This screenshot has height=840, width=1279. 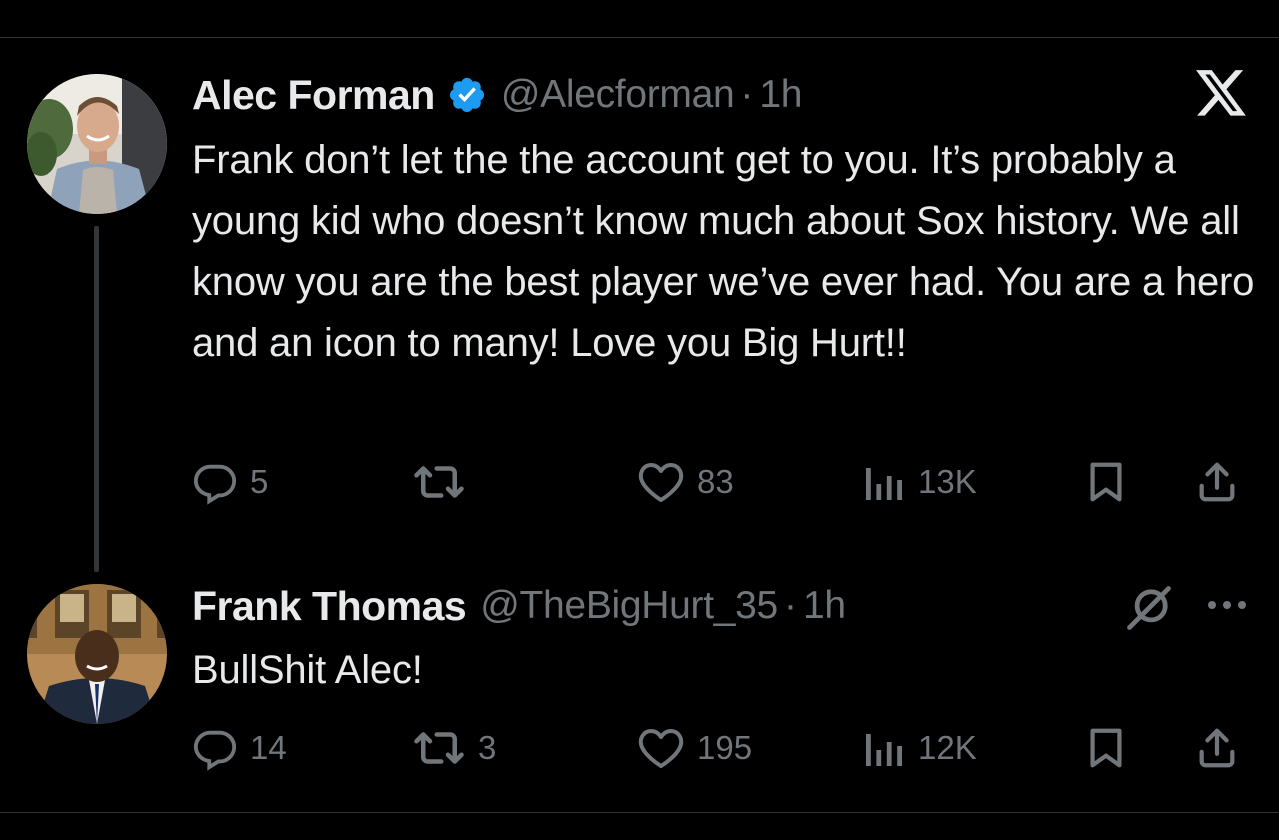 I want to click on bottom-divider, so click(x=639, y=812).